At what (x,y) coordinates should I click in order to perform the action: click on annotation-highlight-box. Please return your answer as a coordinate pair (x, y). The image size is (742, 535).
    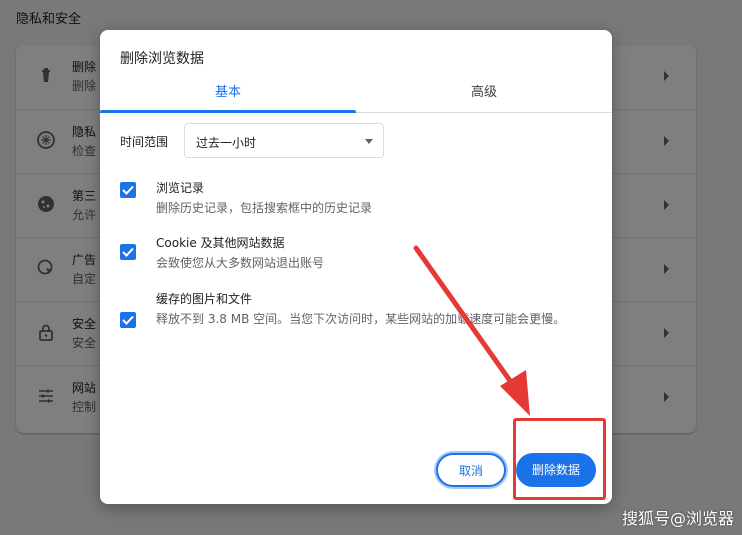
    Looking at the image, I should click on (559, 459).